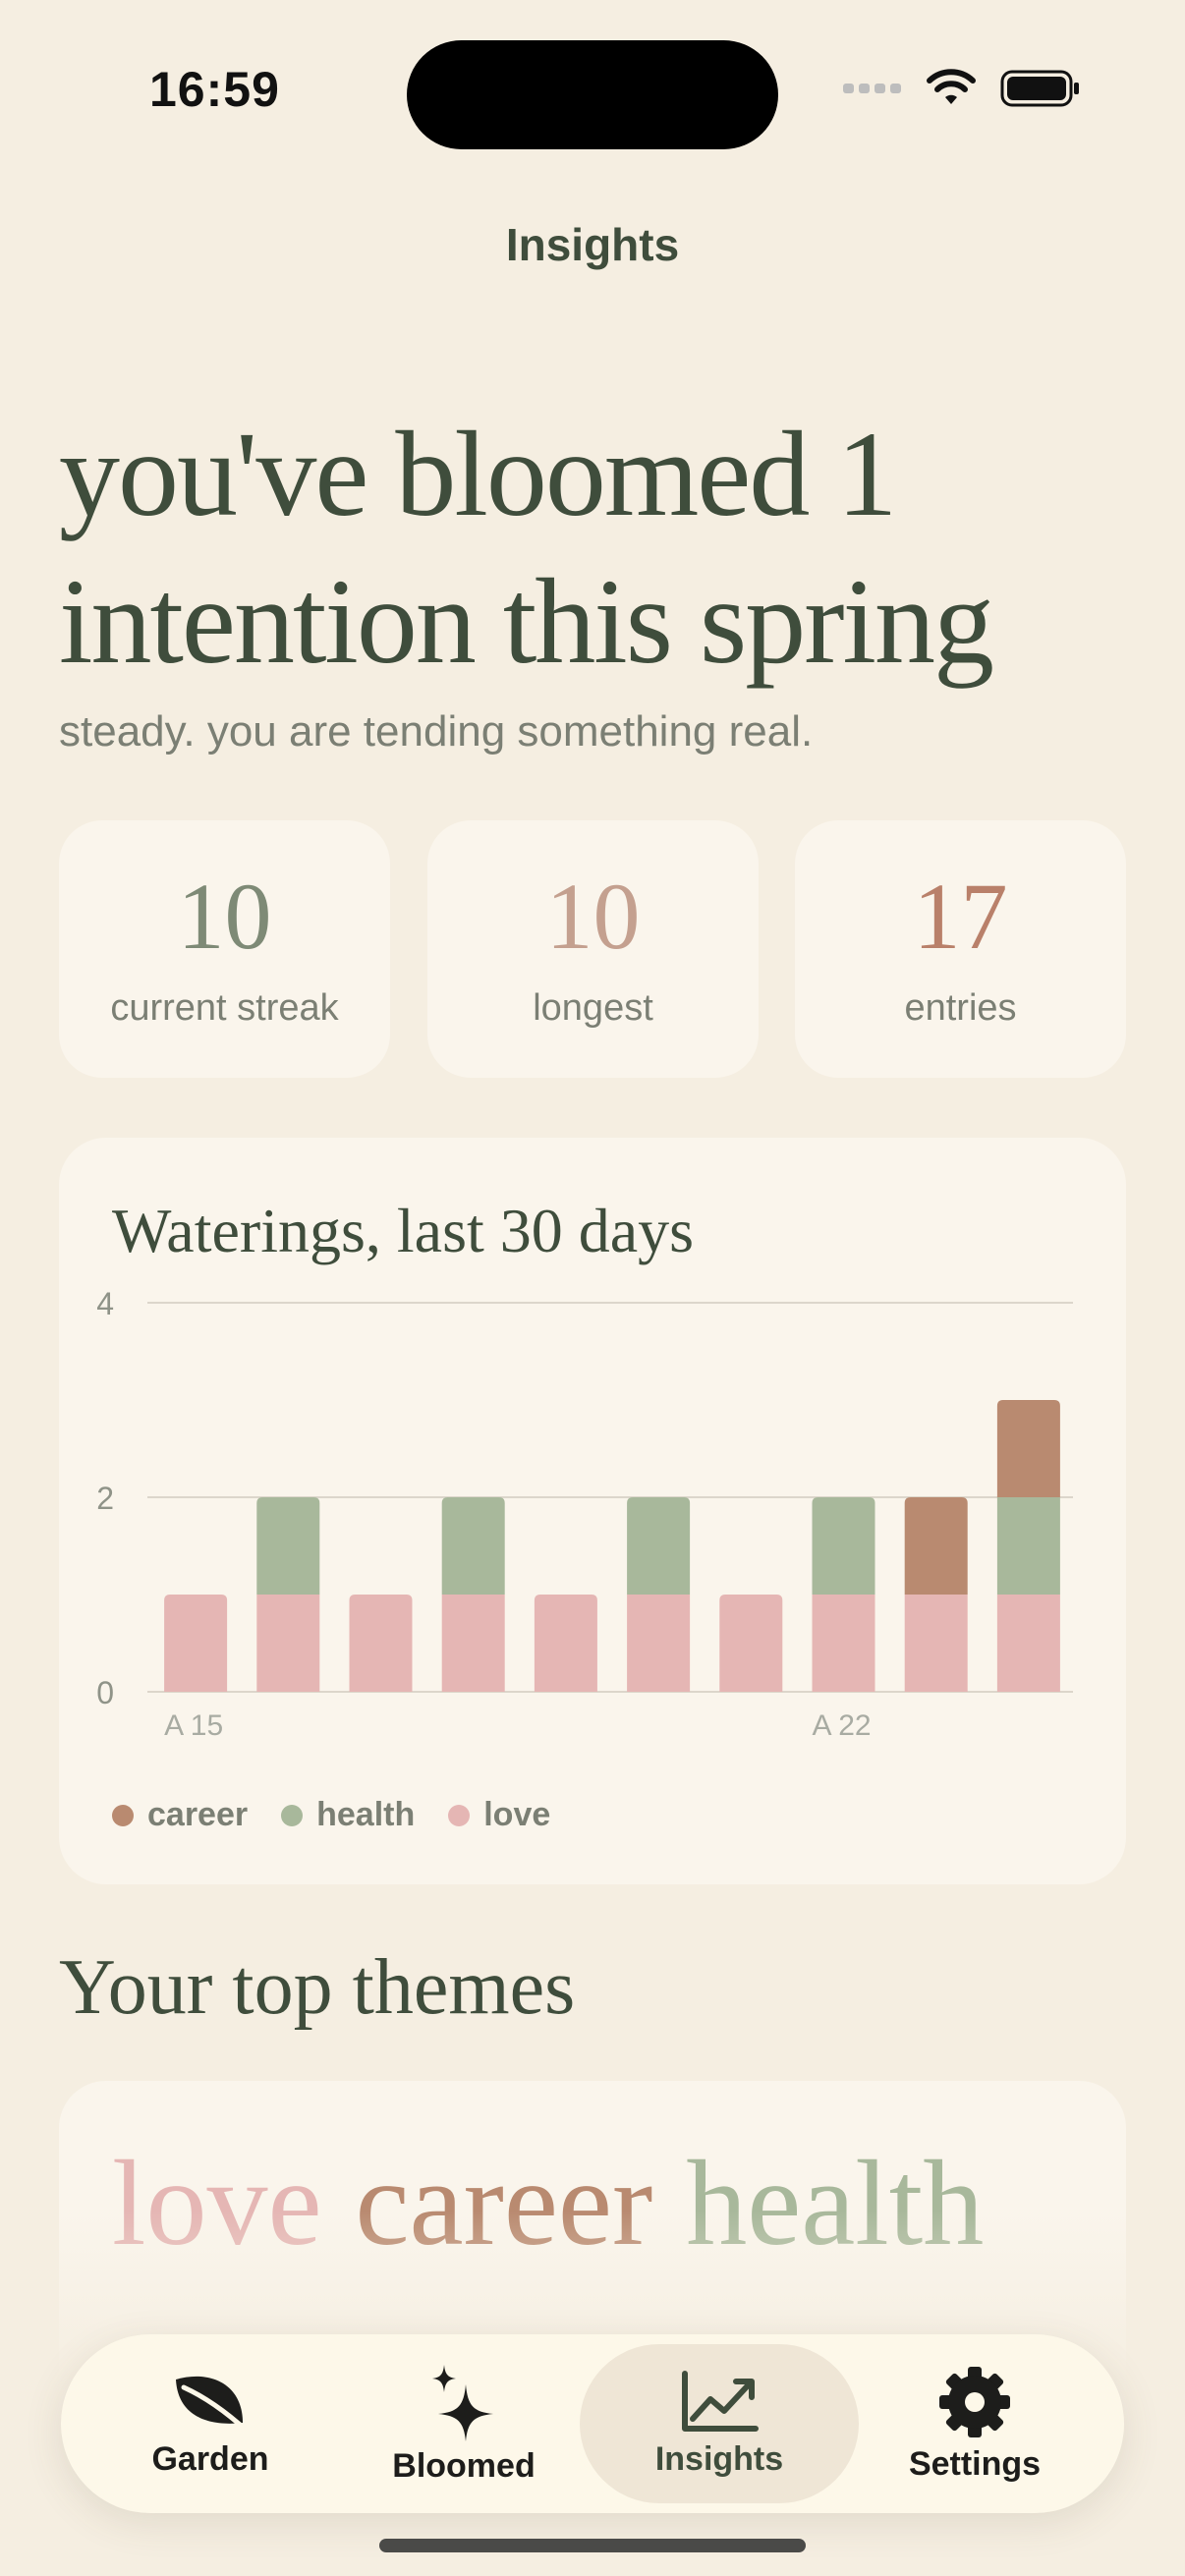 The height and width of the screenshot is (2576, 1185). Describe the element at coordinates (105, 1498) in the screenshot. I see `y-tick-label: 2` at that location.